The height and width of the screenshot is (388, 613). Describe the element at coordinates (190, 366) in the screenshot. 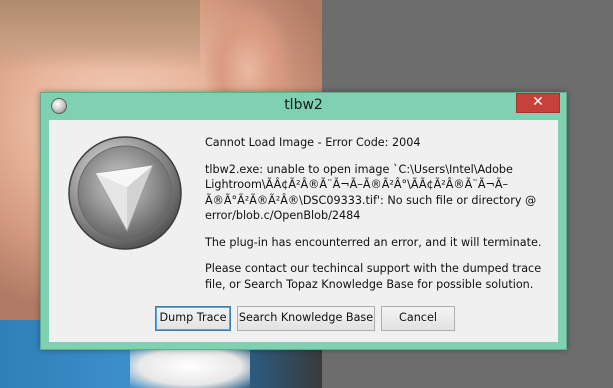

I see `background-photo-highlight` at that location.